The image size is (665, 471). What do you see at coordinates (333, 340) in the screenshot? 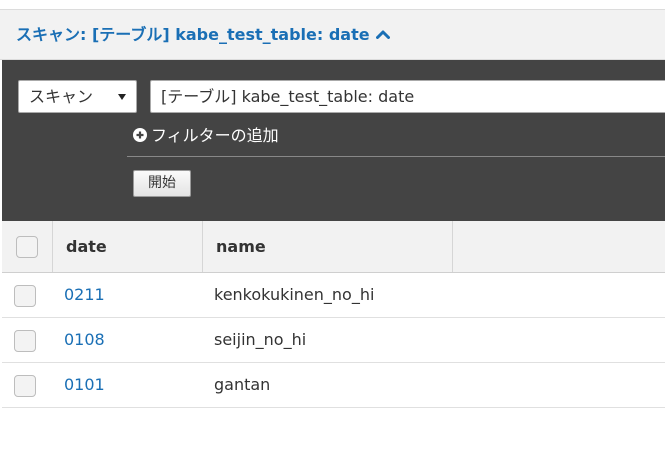
I see `table-row: 0108 seijin_no_hi` at bounding box center [333, 340].